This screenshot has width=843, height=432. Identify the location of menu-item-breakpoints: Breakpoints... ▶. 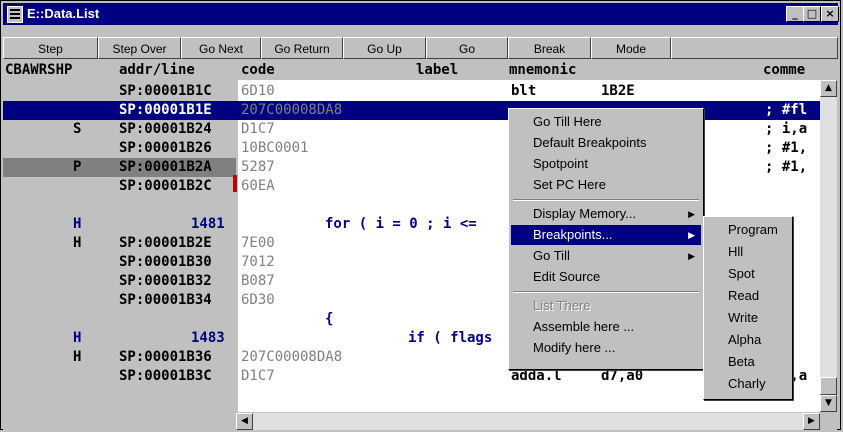
(606, 235).